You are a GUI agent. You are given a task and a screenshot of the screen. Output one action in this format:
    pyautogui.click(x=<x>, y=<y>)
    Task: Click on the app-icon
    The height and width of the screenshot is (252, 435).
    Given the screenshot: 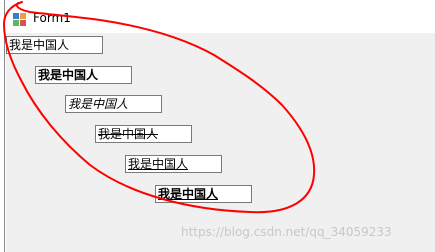 What is the action you would take?
    pyautogui.click(x=19, y=18)
    